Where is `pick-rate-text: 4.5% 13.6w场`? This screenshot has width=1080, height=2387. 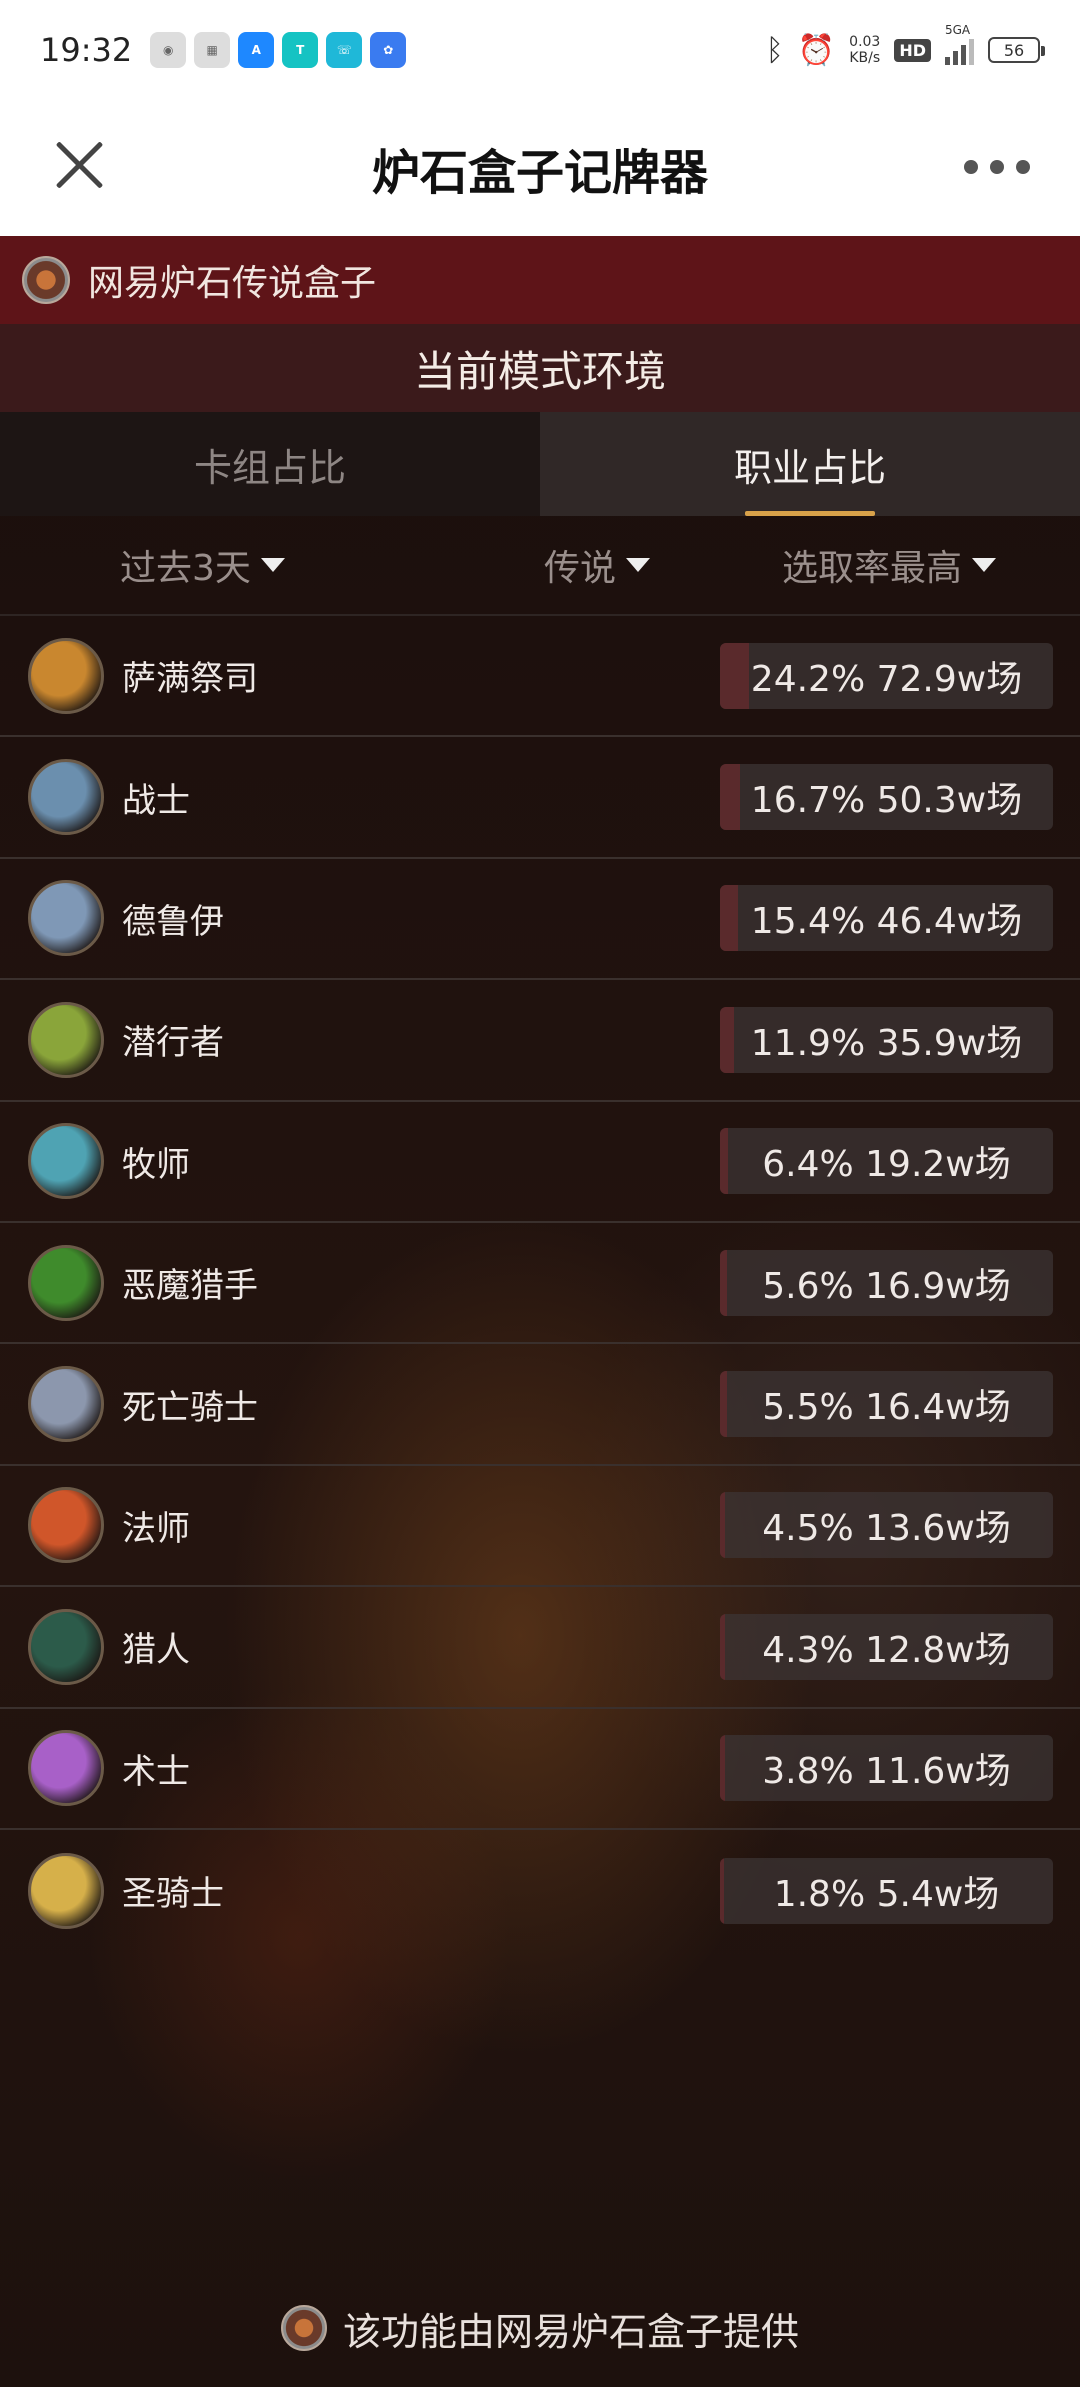 pick-rate-text: 4.5% 13.6w场 is located at coordinates (886, 1529).